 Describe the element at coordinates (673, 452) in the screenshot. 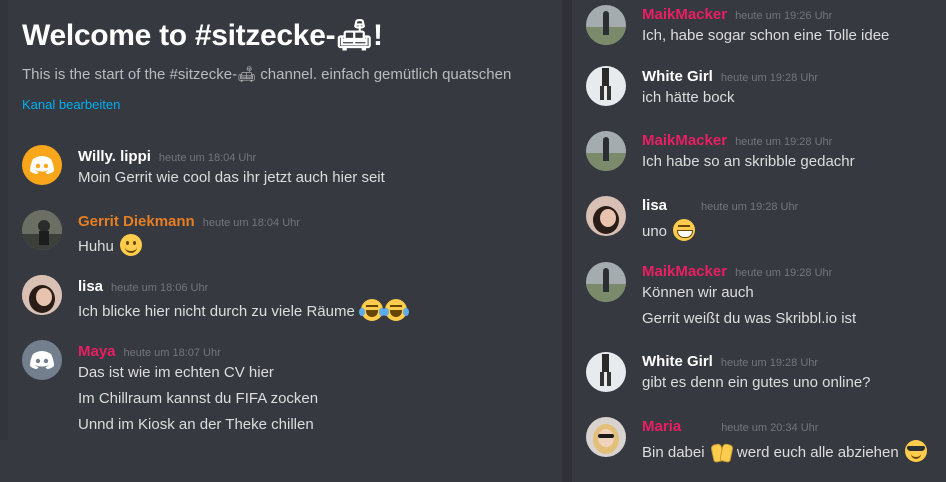

I see `message-text-content: Bin dabei` at that location.